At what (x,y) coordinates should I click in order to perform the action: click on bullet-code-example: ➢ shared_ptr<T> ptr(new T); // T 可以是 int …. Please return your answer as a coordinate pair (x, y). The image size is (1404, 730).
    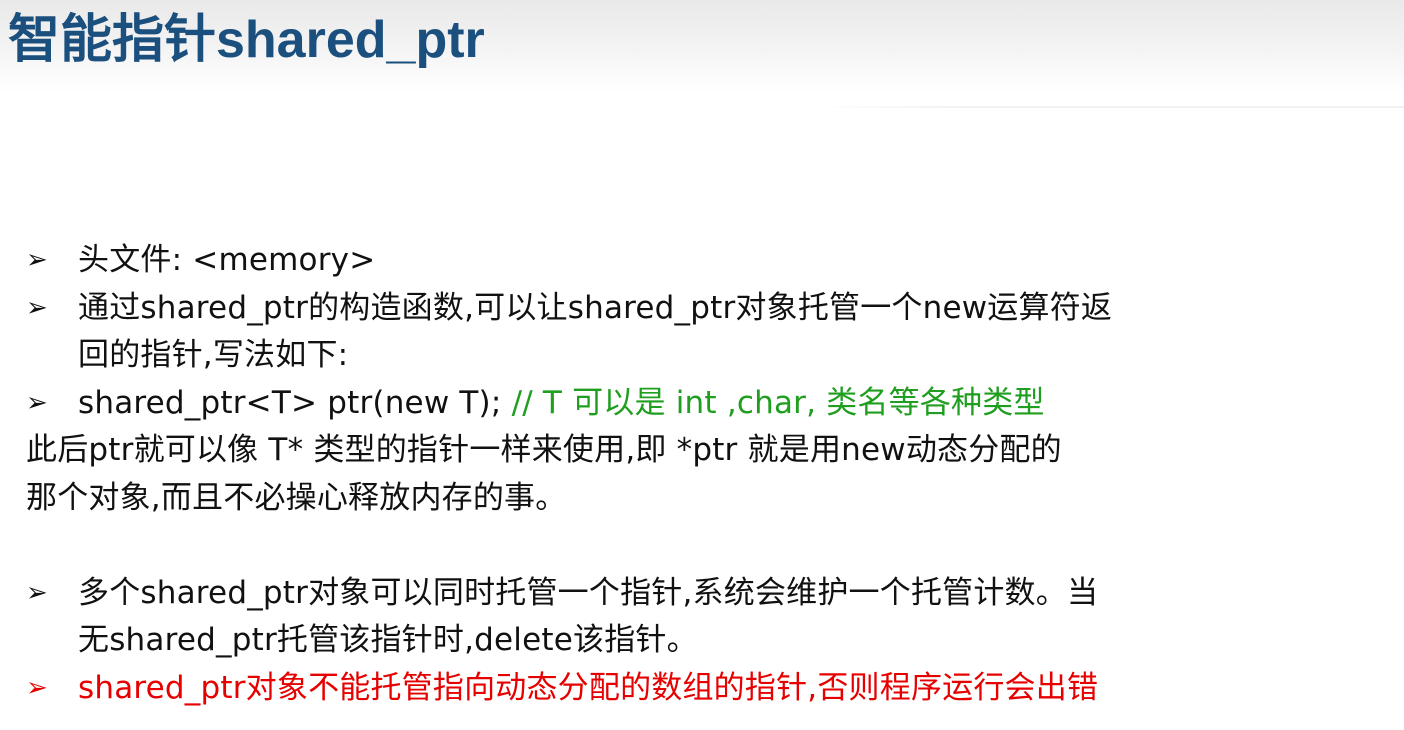
    Looking at the image, I should click on (711, 404).